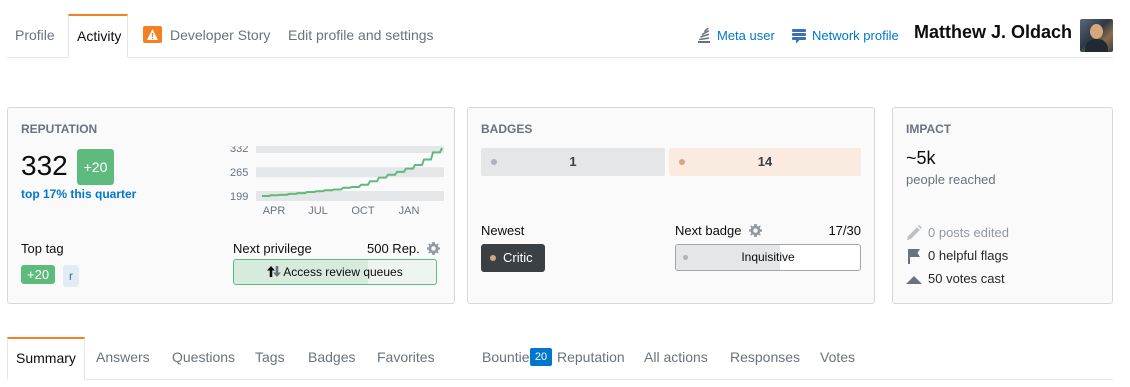 The image size is (1130, 387). Describe the element at coordinates (274, 272) in the screenshot. I see `review-arrows-icon` at that location.